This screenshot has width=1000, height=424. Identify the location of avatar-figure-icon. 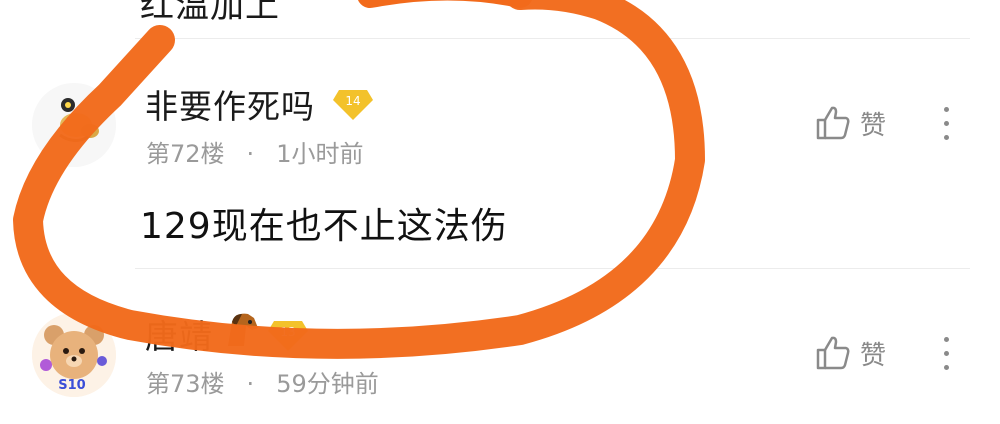
(74, 125).